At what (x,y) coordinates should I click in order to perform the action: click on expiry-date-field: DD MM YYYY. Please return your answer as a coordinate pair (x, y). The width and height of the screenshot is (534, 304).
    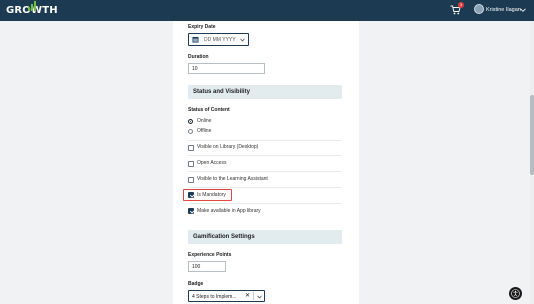
    Looking at the image, I should click on (218, 39).